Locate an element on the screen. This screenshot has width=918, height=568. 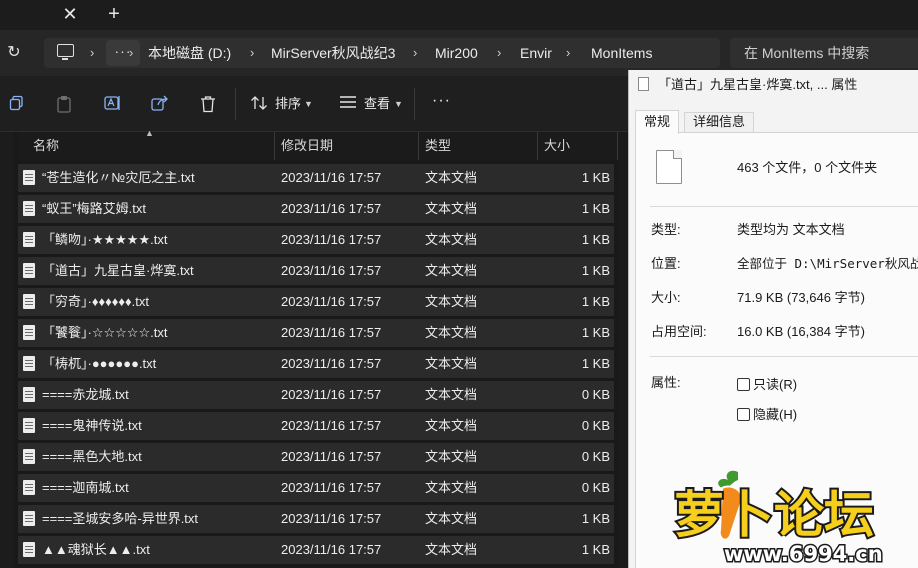
hidden-checkbox is located at coordinates (743, 414).